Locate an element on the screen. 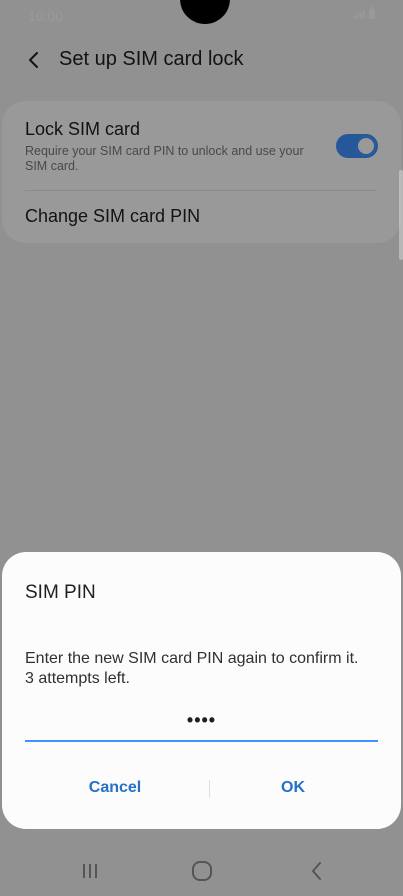 The width and height of the screenshot is (403, 896). nav-back-button is located at coordinates (317, 871).